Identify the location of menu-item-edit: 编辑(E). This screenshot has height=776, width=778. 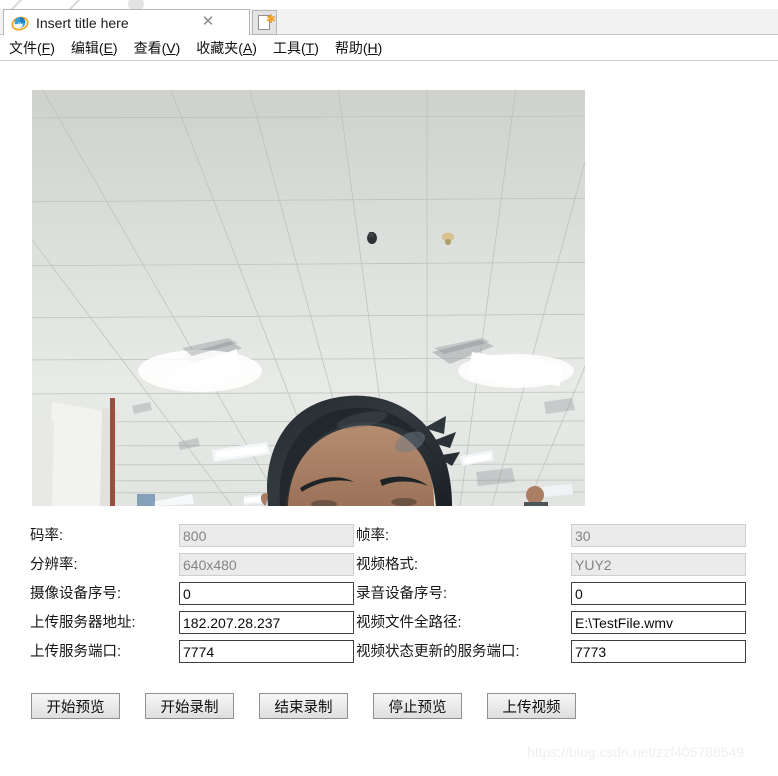
(94, 48).